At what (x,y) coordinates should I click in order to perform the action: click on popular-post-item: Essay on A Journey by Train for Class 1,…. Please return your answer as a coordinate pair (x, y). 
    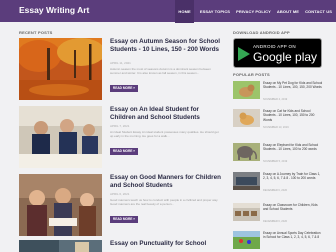
    Looking at the image, I should click on (278, 183).